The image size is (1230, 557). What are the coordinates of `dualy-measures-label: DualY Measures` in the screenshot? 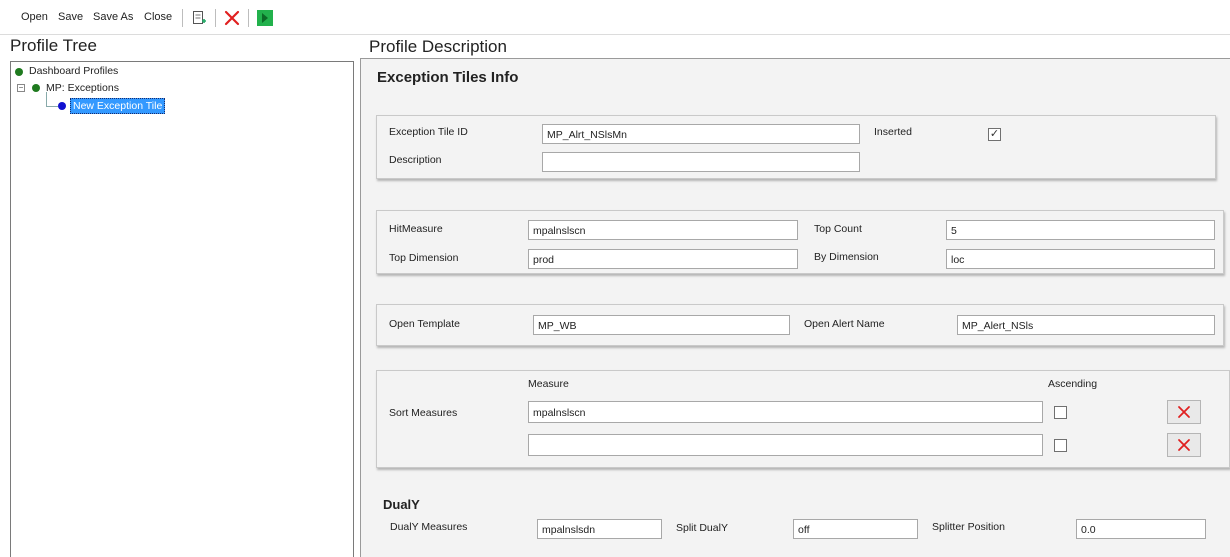 It's located at (429, 527).